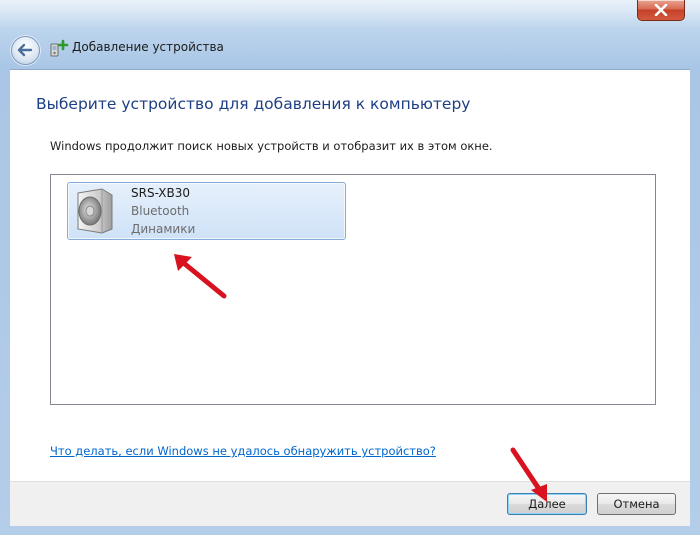 This screenshot has height=535, width=700. I want to click on device-category: Динамики, so click(163, 229).